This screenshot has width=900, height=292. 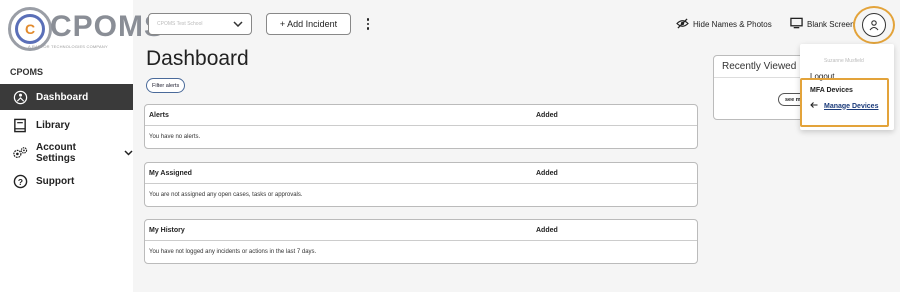 I want to click on sidebar-item-label: Dashboard, so click(x=62, y=97).